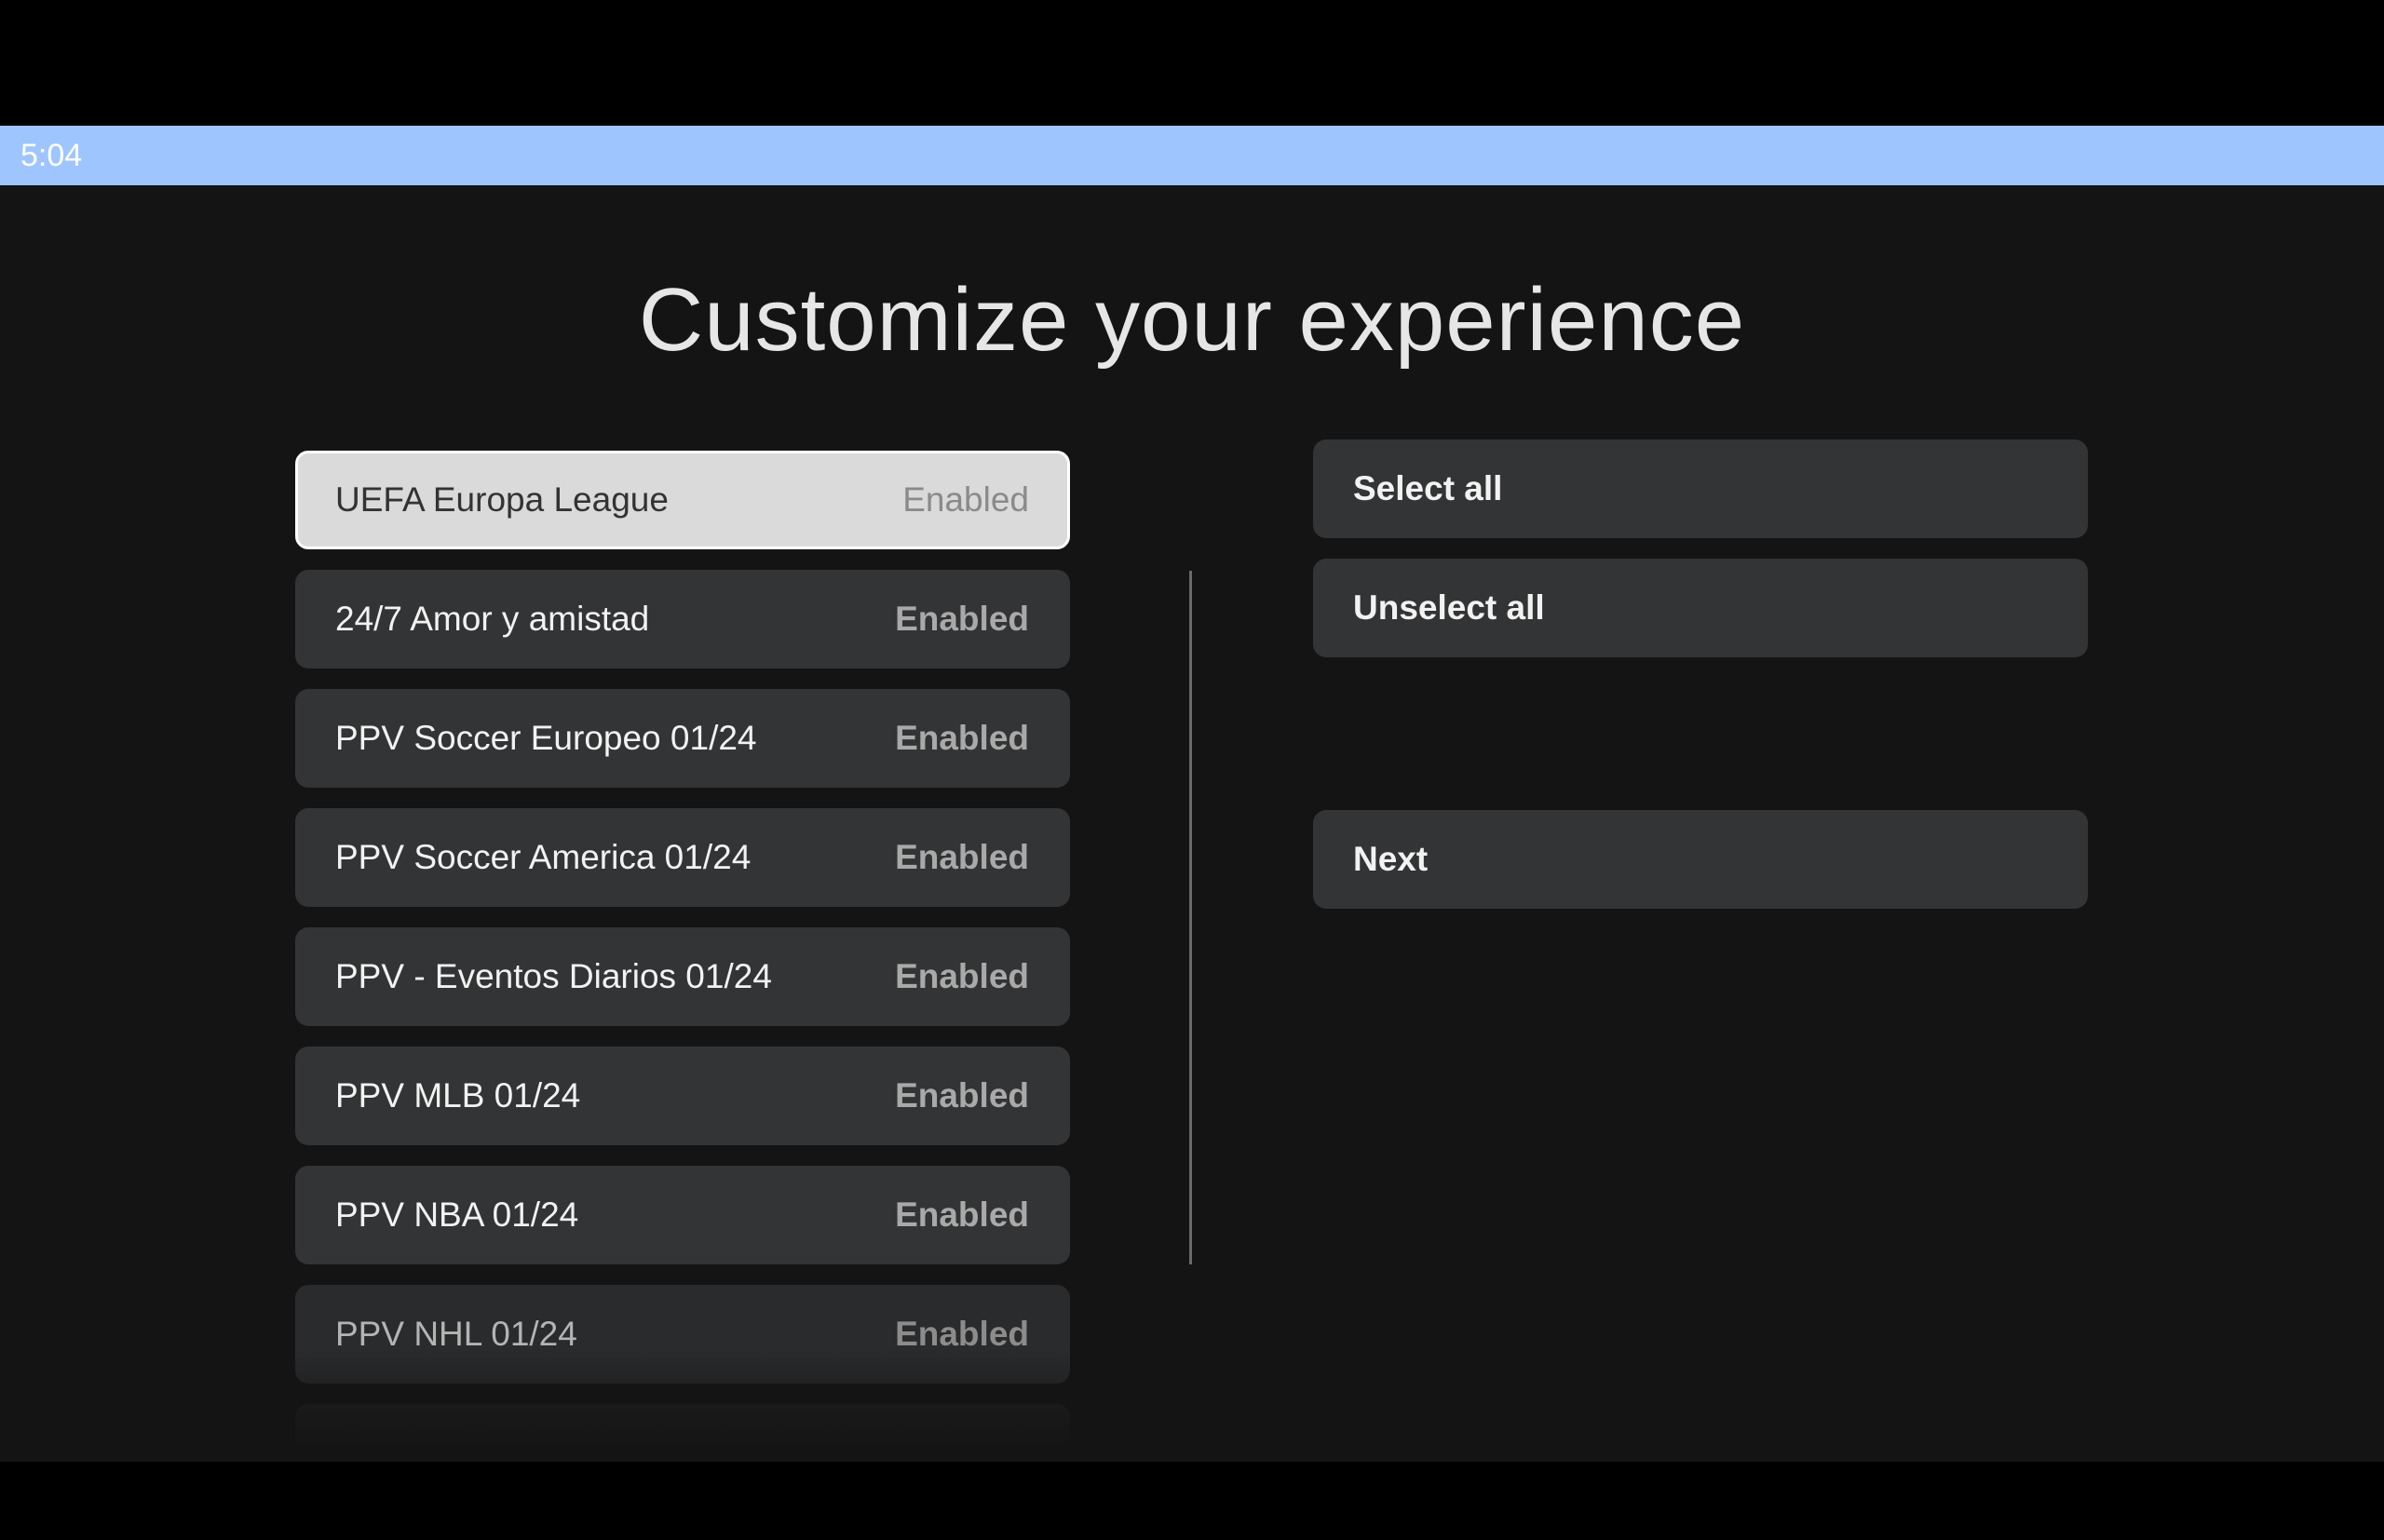  I want to click on list-item: PPV NBA 01/24 Enabled, so click(682, 1215).